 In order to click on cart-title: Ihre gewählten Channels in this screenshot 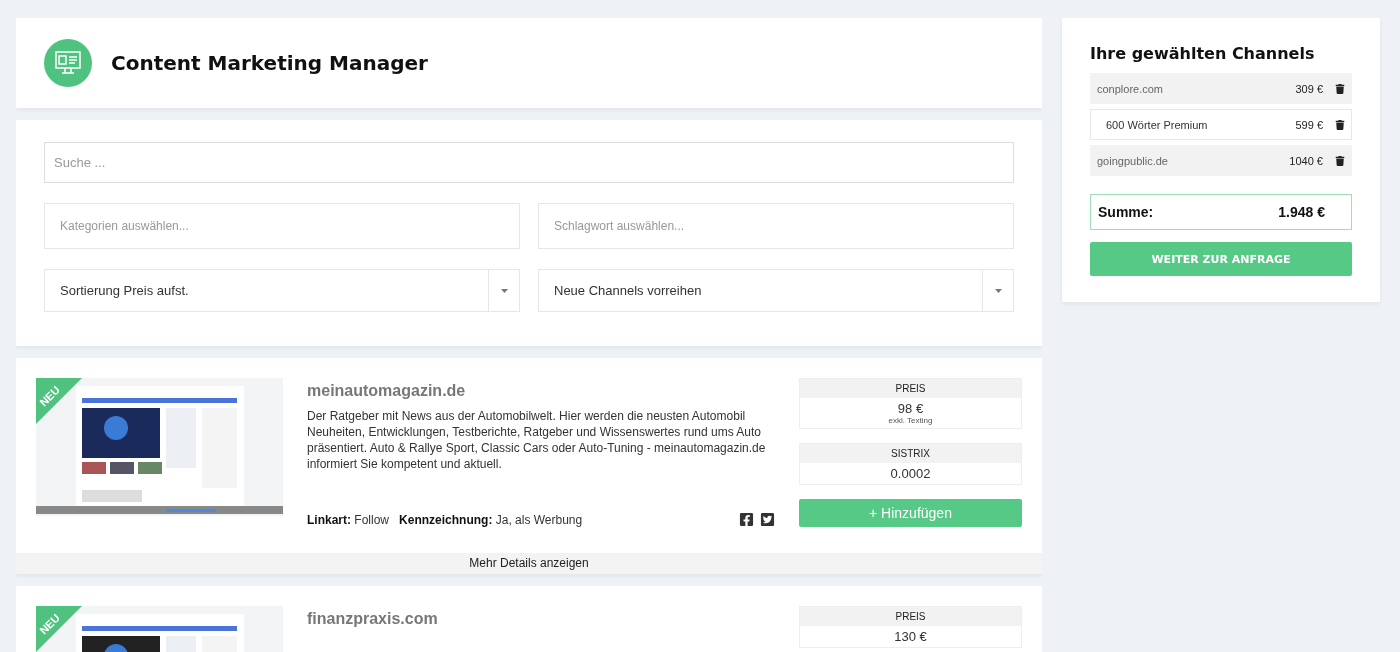, I will do `click(1203, 53)`.